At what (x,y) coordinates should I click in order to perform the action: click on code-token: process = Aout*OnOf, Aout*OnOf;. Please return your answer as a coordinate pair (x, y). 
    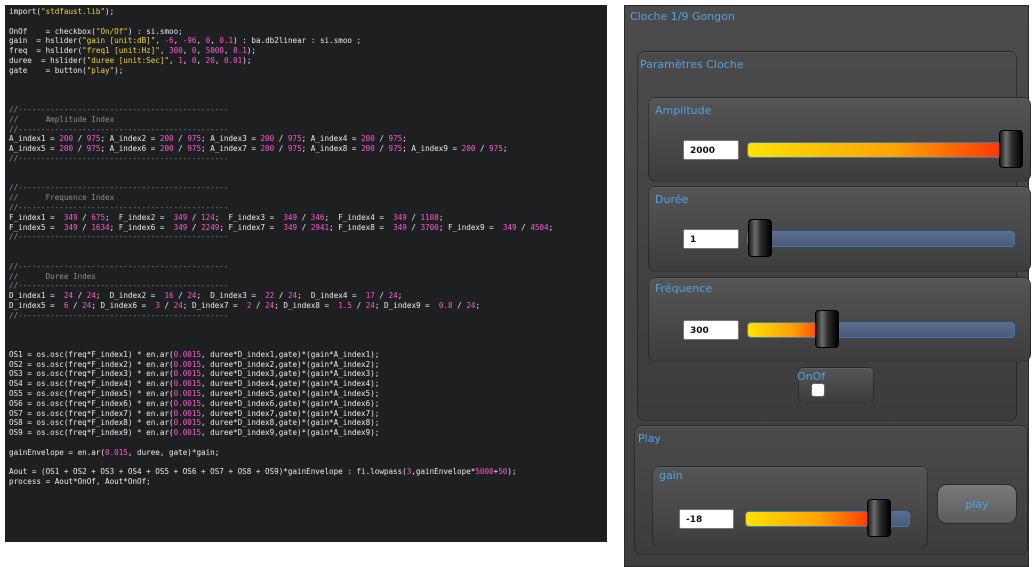
    Looking at the image, I should click on (80, 482).